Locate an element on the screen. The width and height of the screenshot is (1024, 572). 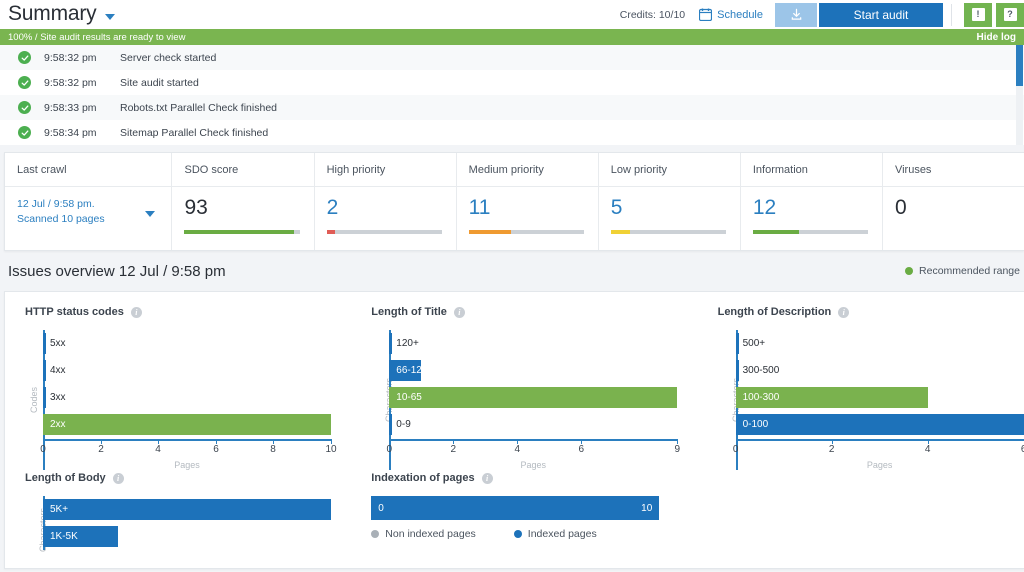
x-axis-line is located at coordinates (879, 441).